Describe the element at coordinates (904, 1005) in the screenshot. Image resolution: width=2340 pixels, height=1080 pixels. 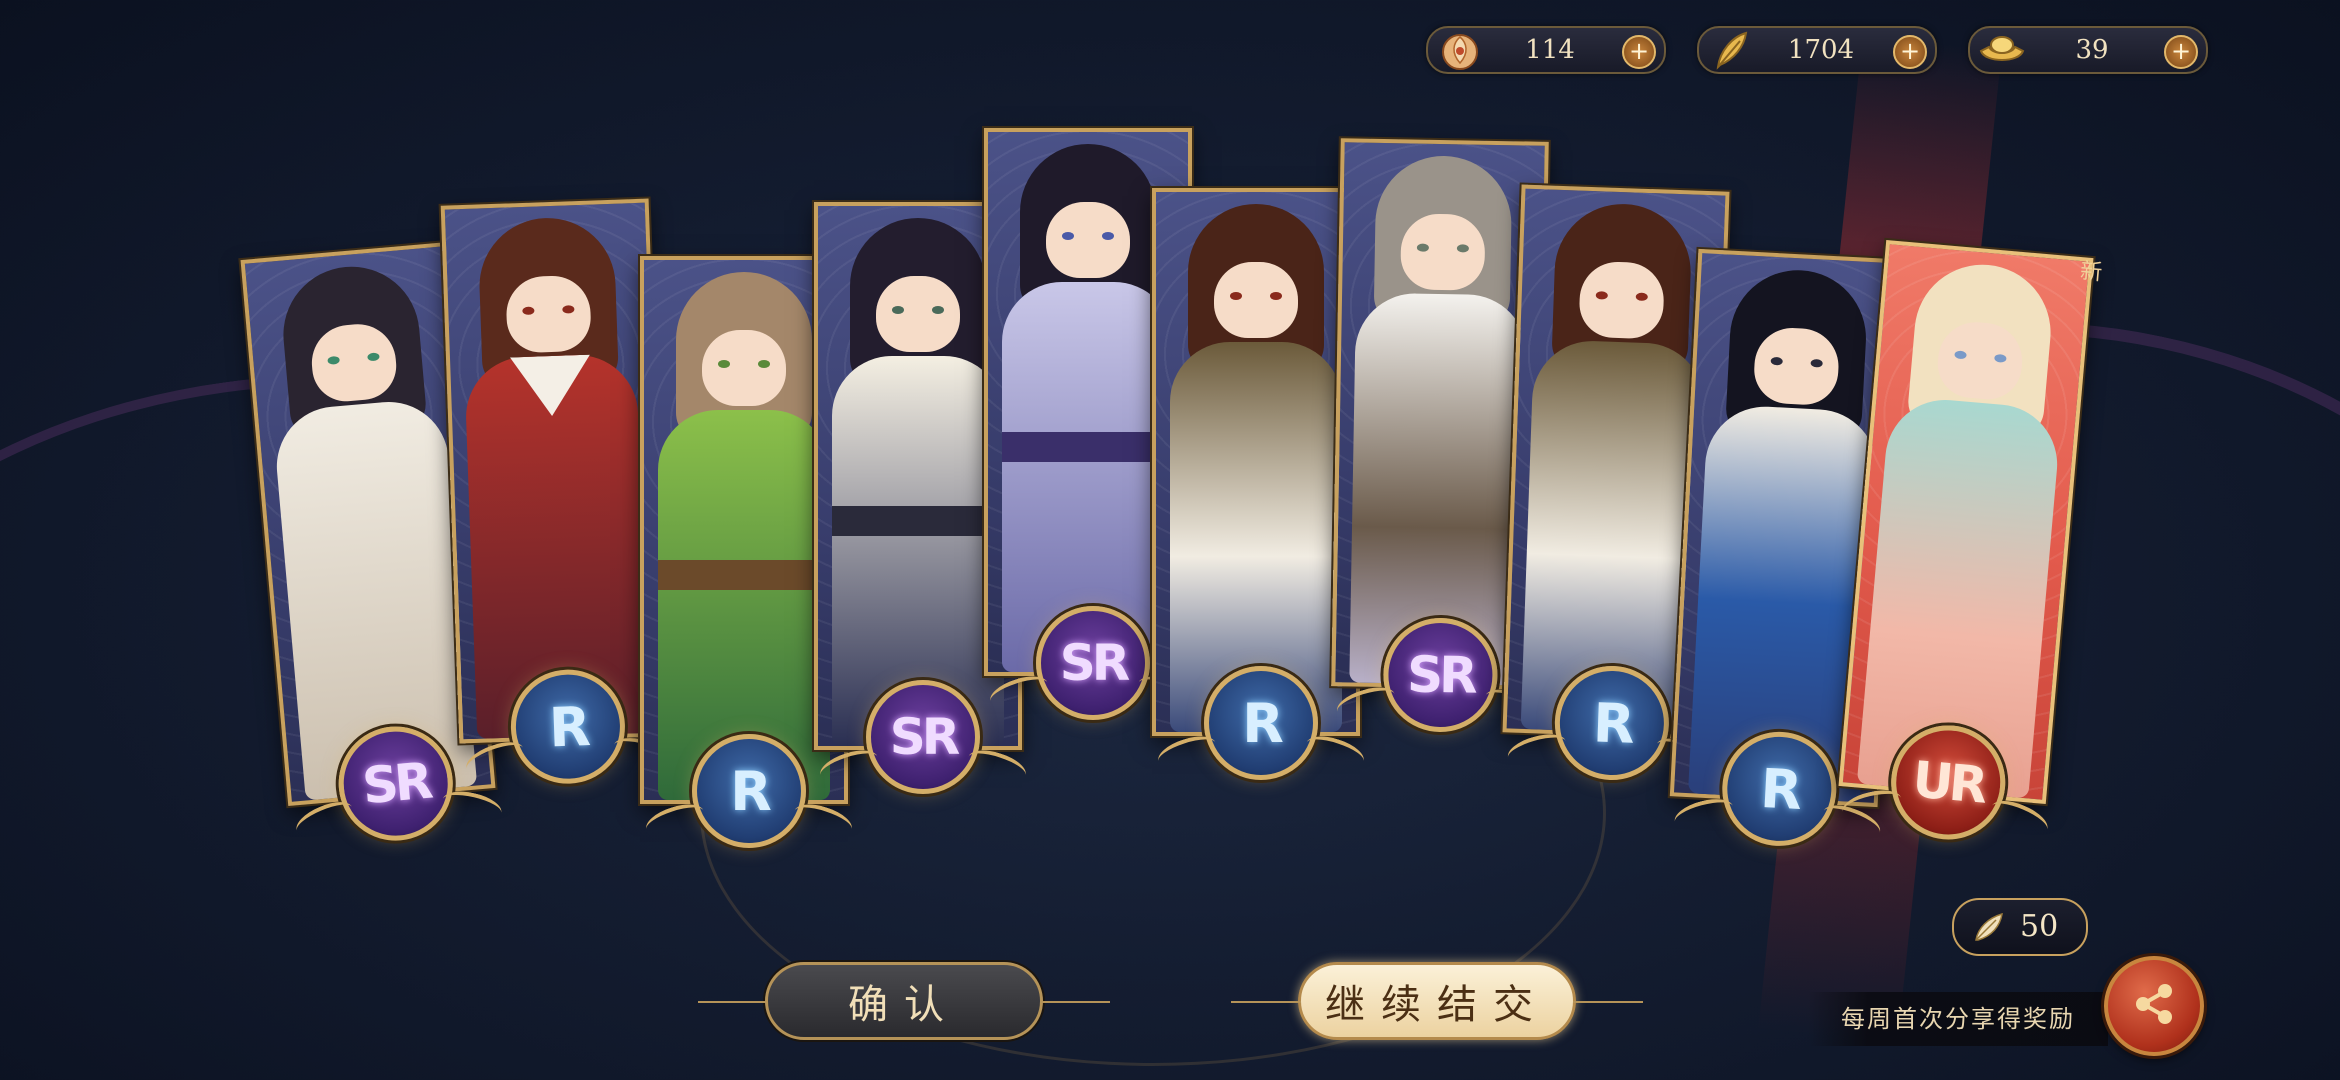
I see `confirm-label: 确认` at that location.